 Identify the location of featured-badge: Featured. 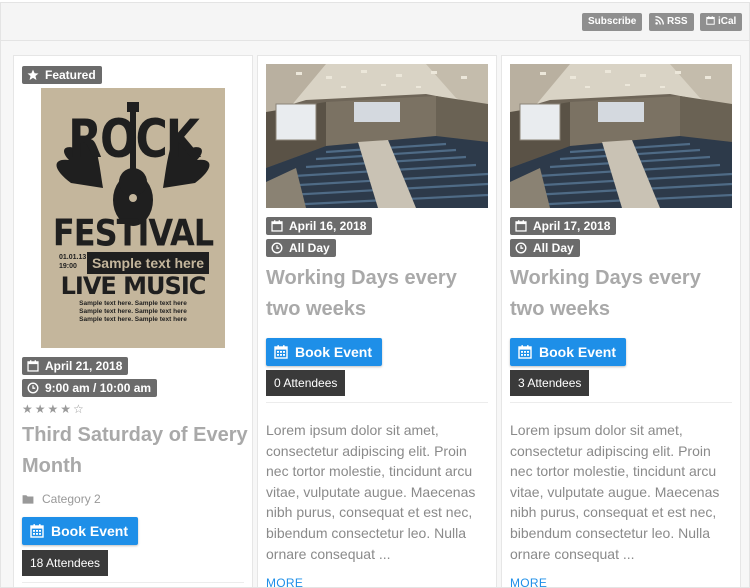
(62, 75).